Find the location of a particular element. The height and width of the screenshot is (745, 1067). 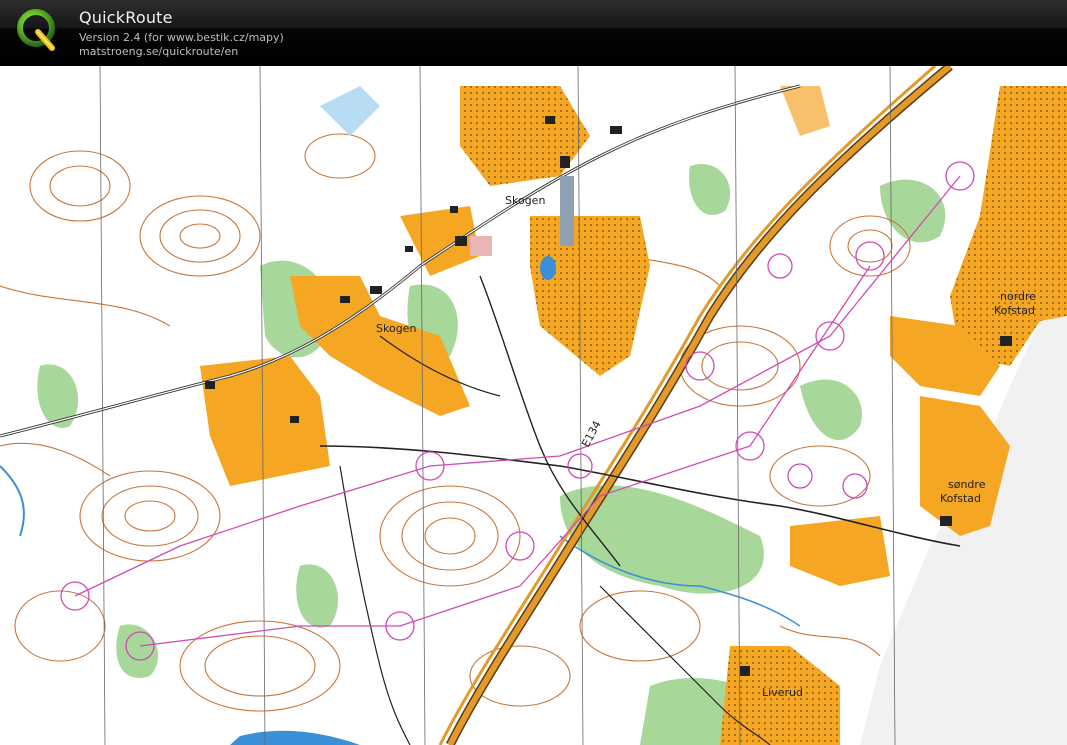

label-sondre-2: Kofstad is located at coordinates (960, 498).